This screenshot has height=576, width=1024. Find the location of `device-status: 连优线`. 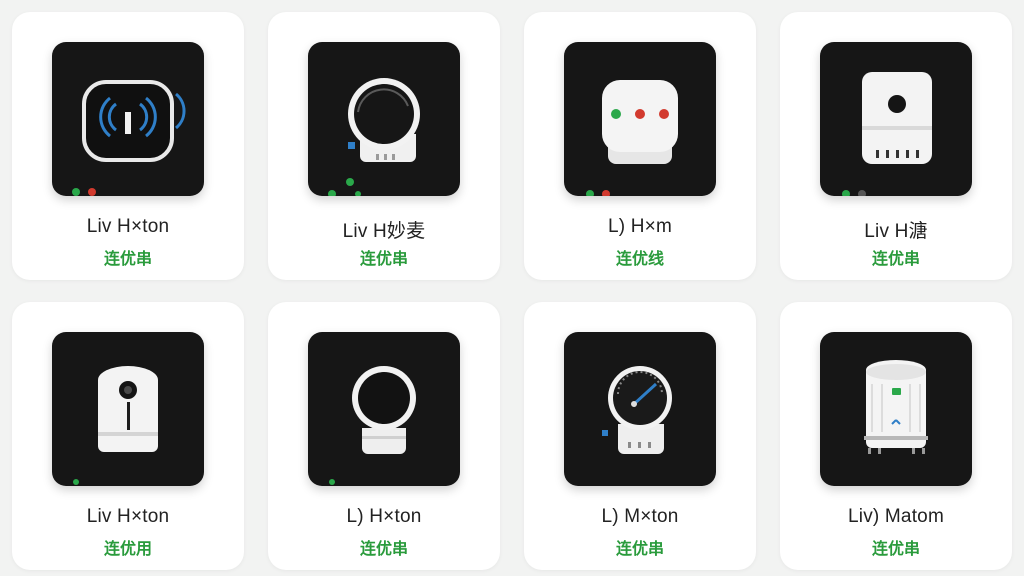

device-status: 连优线 is located at coordinates (639, 258).